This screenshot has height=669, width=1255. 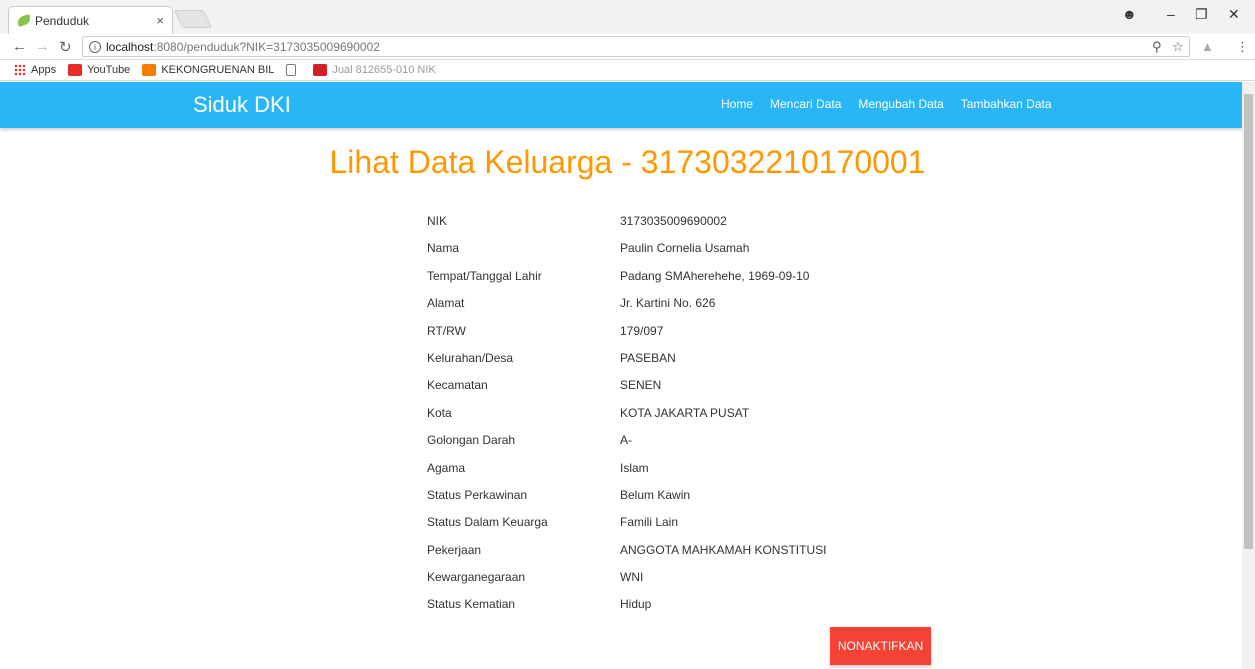 I want to click on nav-home: Home, so click(x=737, y=104).